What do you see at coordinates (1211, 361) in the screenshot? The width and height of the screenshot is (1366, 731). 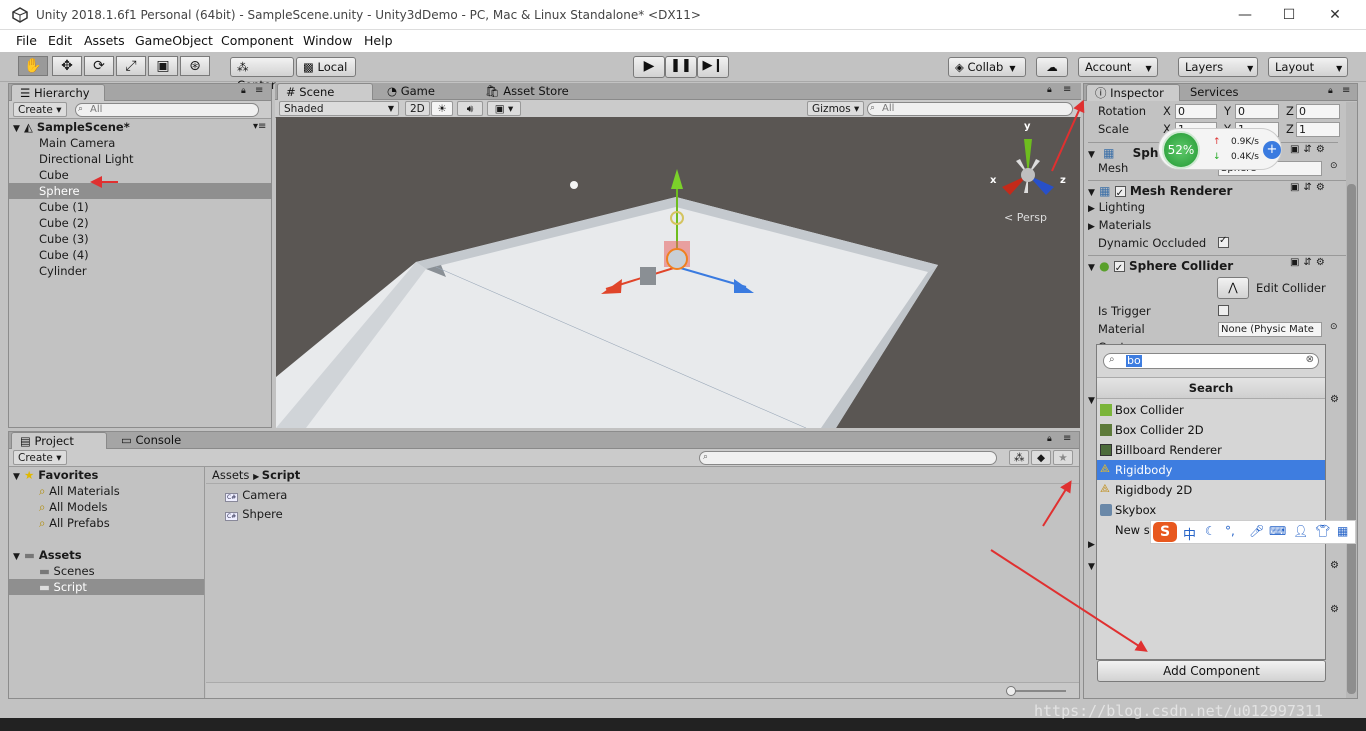 I see `component-search-input: ⌕ bo ⊗` at bounding box center [1211, 361].